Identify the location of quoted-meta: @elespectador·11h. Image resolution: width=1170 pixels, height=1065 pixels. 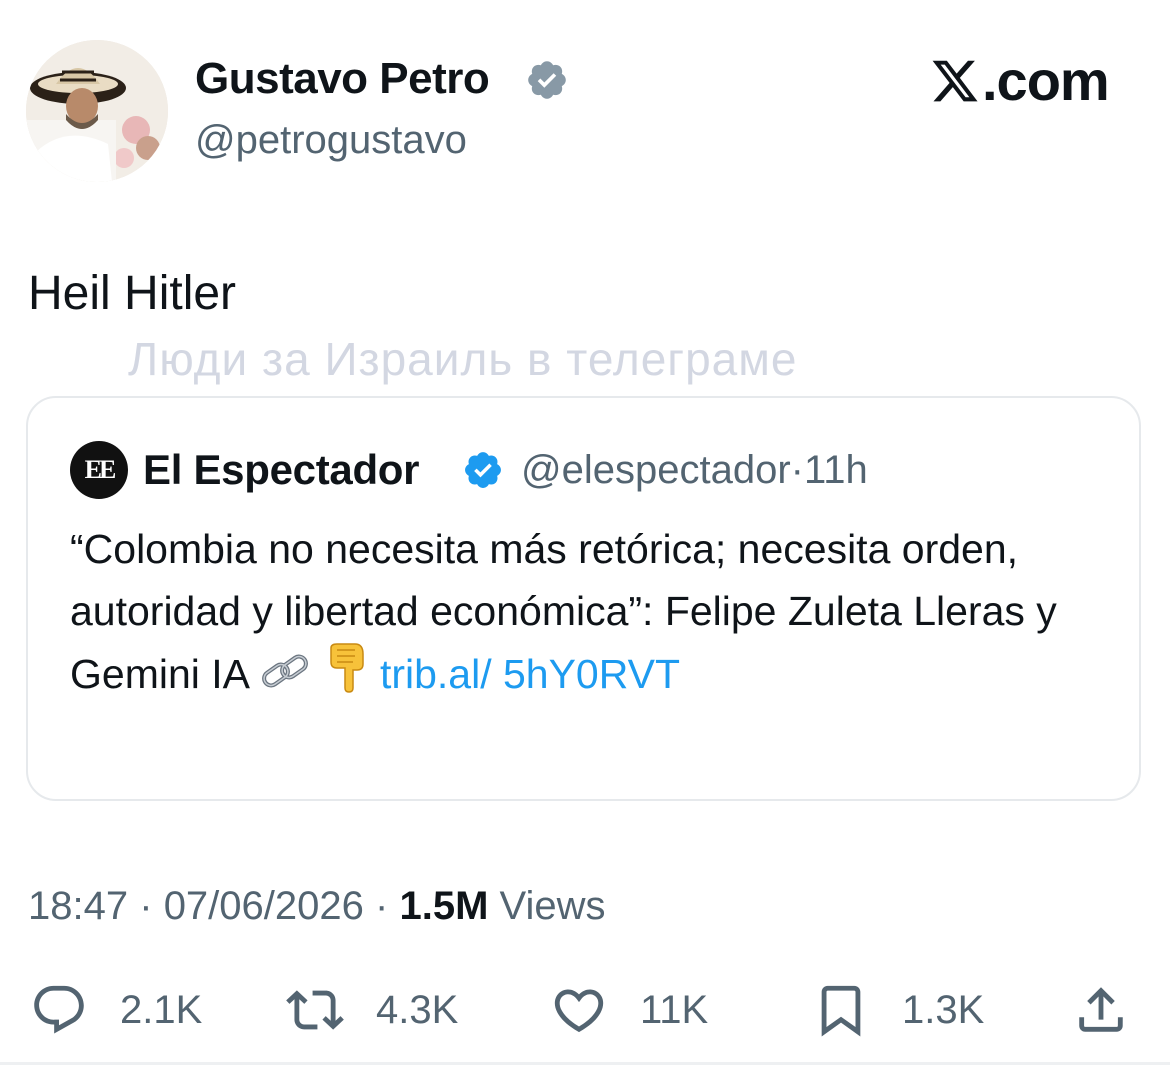
(694, 470).